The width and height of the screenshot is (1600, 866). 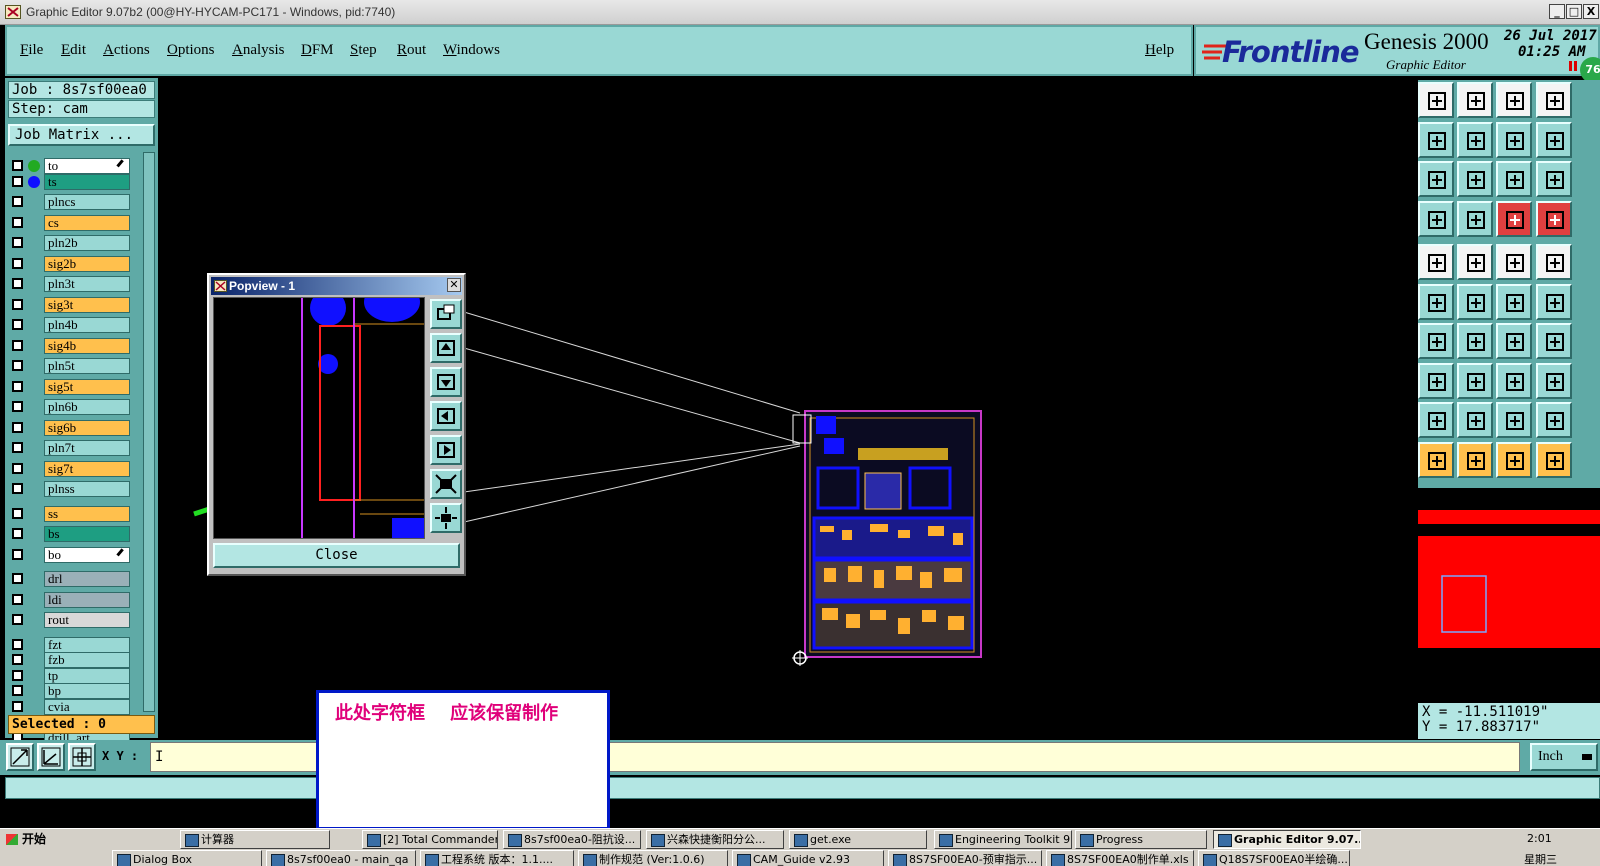 What do you see at coordinates (72, 706) in the screenshot?
I see `layer-row-cvia: cvia` at bounding box center [72, 706].